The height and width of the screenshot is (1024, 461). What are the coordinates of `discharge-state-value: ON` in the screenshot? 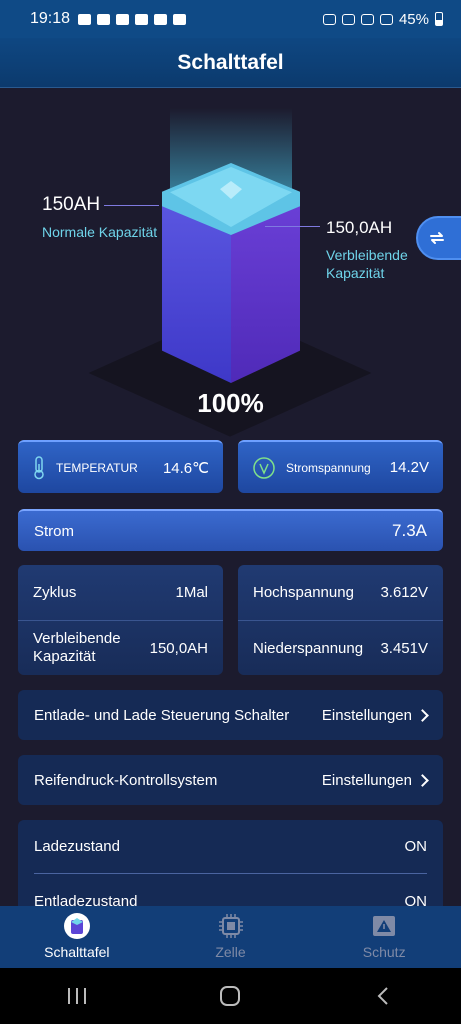 It's located at (416, 899).